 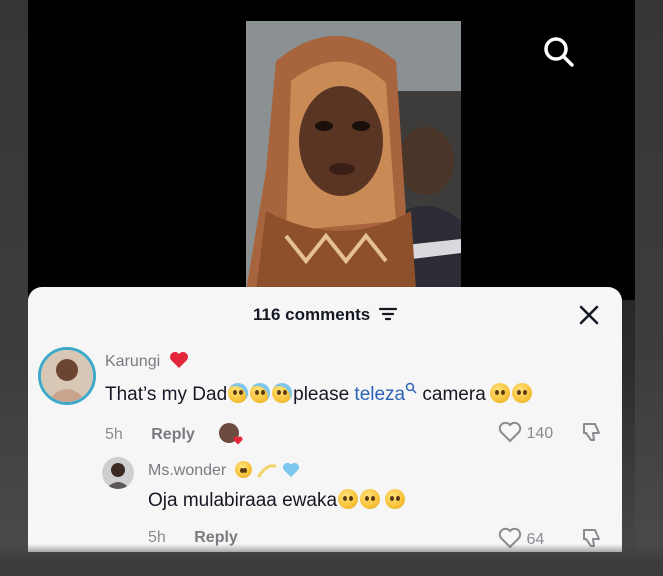 What do you see at coordinates (243, 500) in the screenshot?
I see `comment-text-part: Oja mulabiraaa ewaka` at bounding box center [243, 500].